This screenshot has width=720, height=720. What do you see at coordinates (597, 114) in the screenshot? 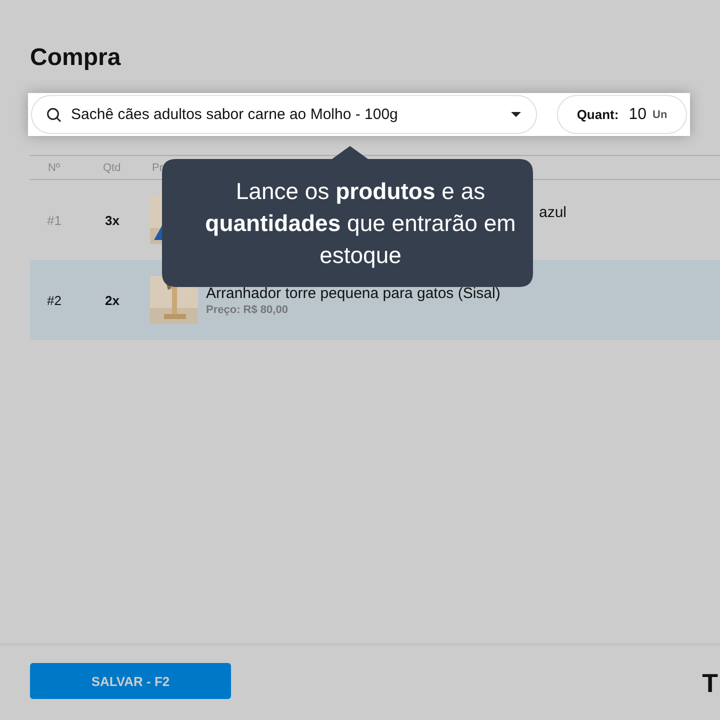
I see `quantity-label: Quant:` at bounding box center [597, 114].